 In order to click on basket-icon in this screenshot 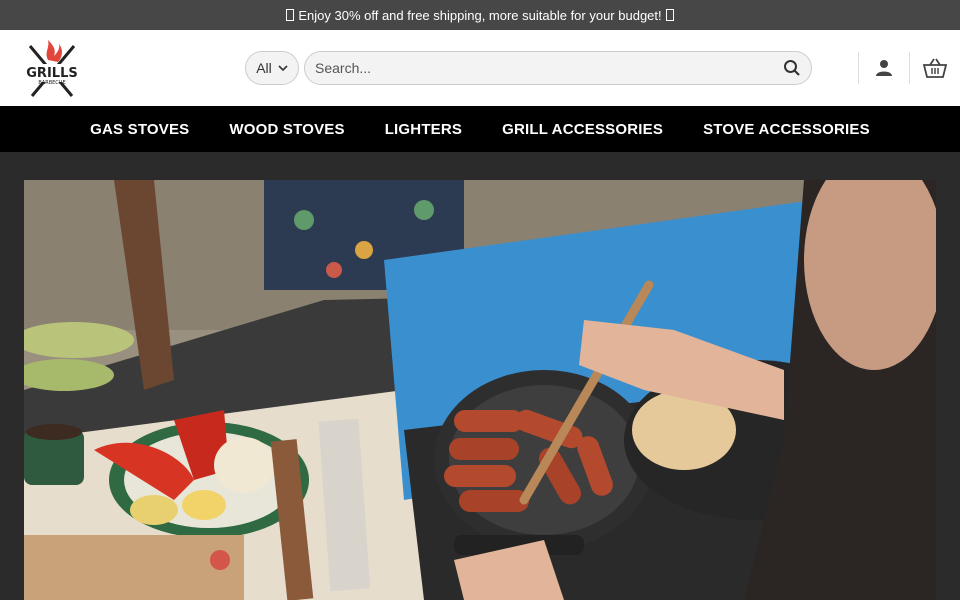, I will do `click(935, 68)`.